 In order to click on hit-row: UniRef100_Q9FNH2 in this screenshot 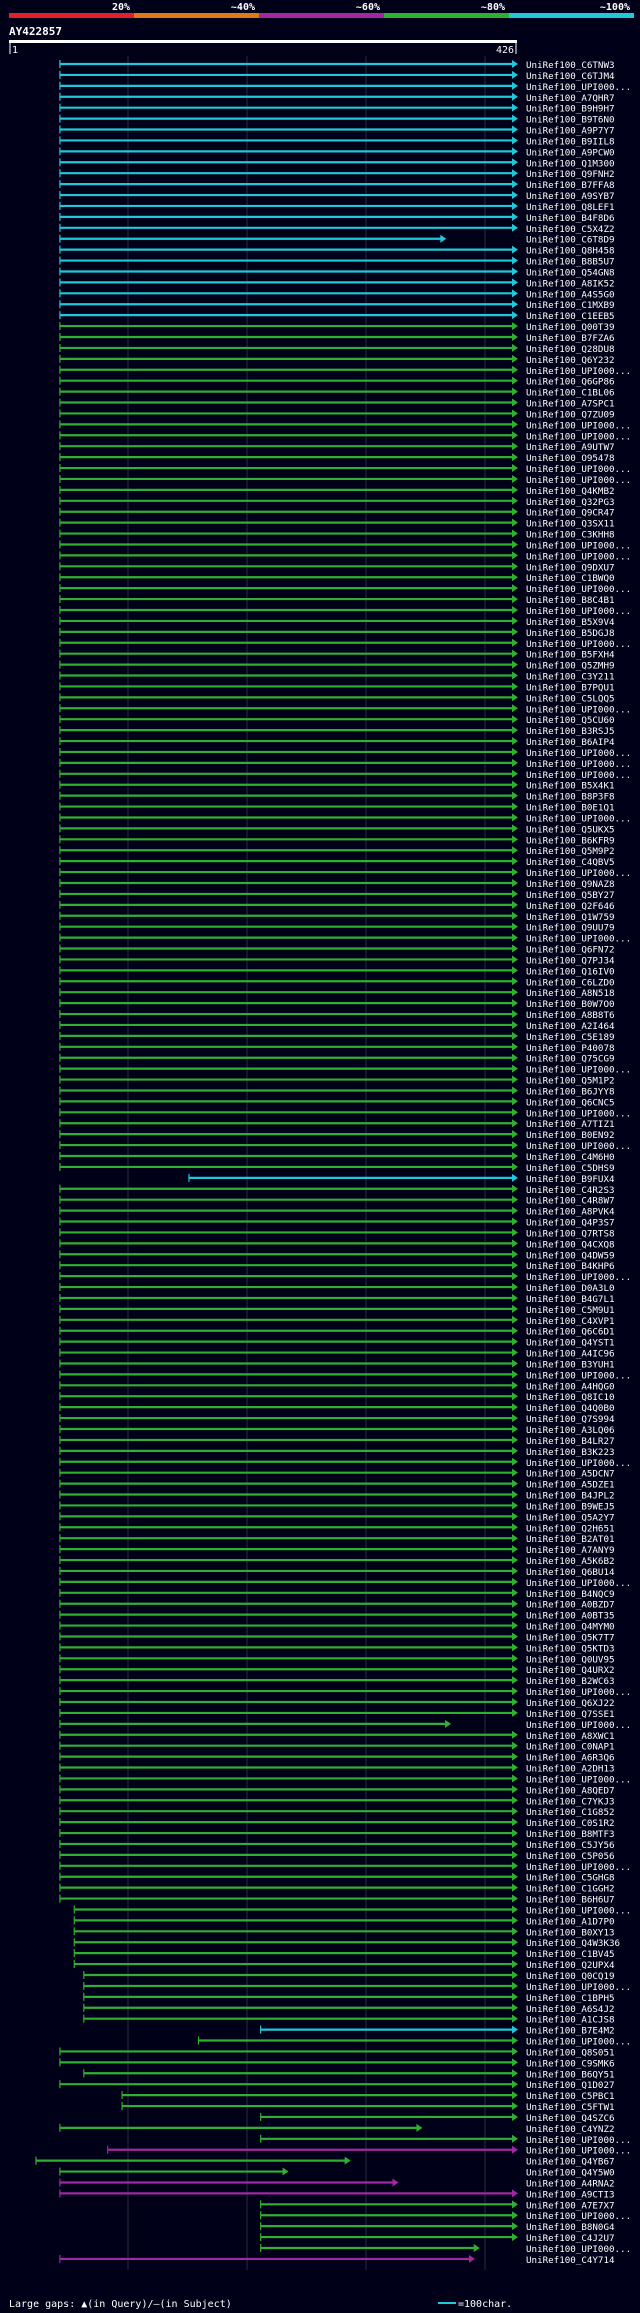, I will do `click(337, 174)`.